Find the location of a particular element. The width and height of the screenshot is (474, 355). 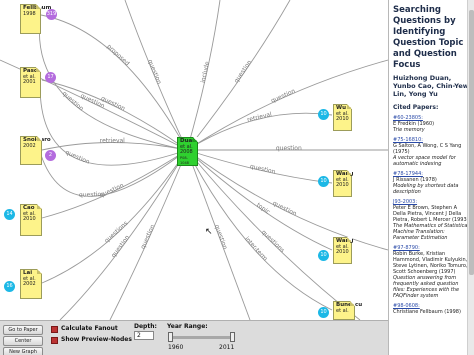

paper-id: P08-1048 is located at coordinates (184, 160).